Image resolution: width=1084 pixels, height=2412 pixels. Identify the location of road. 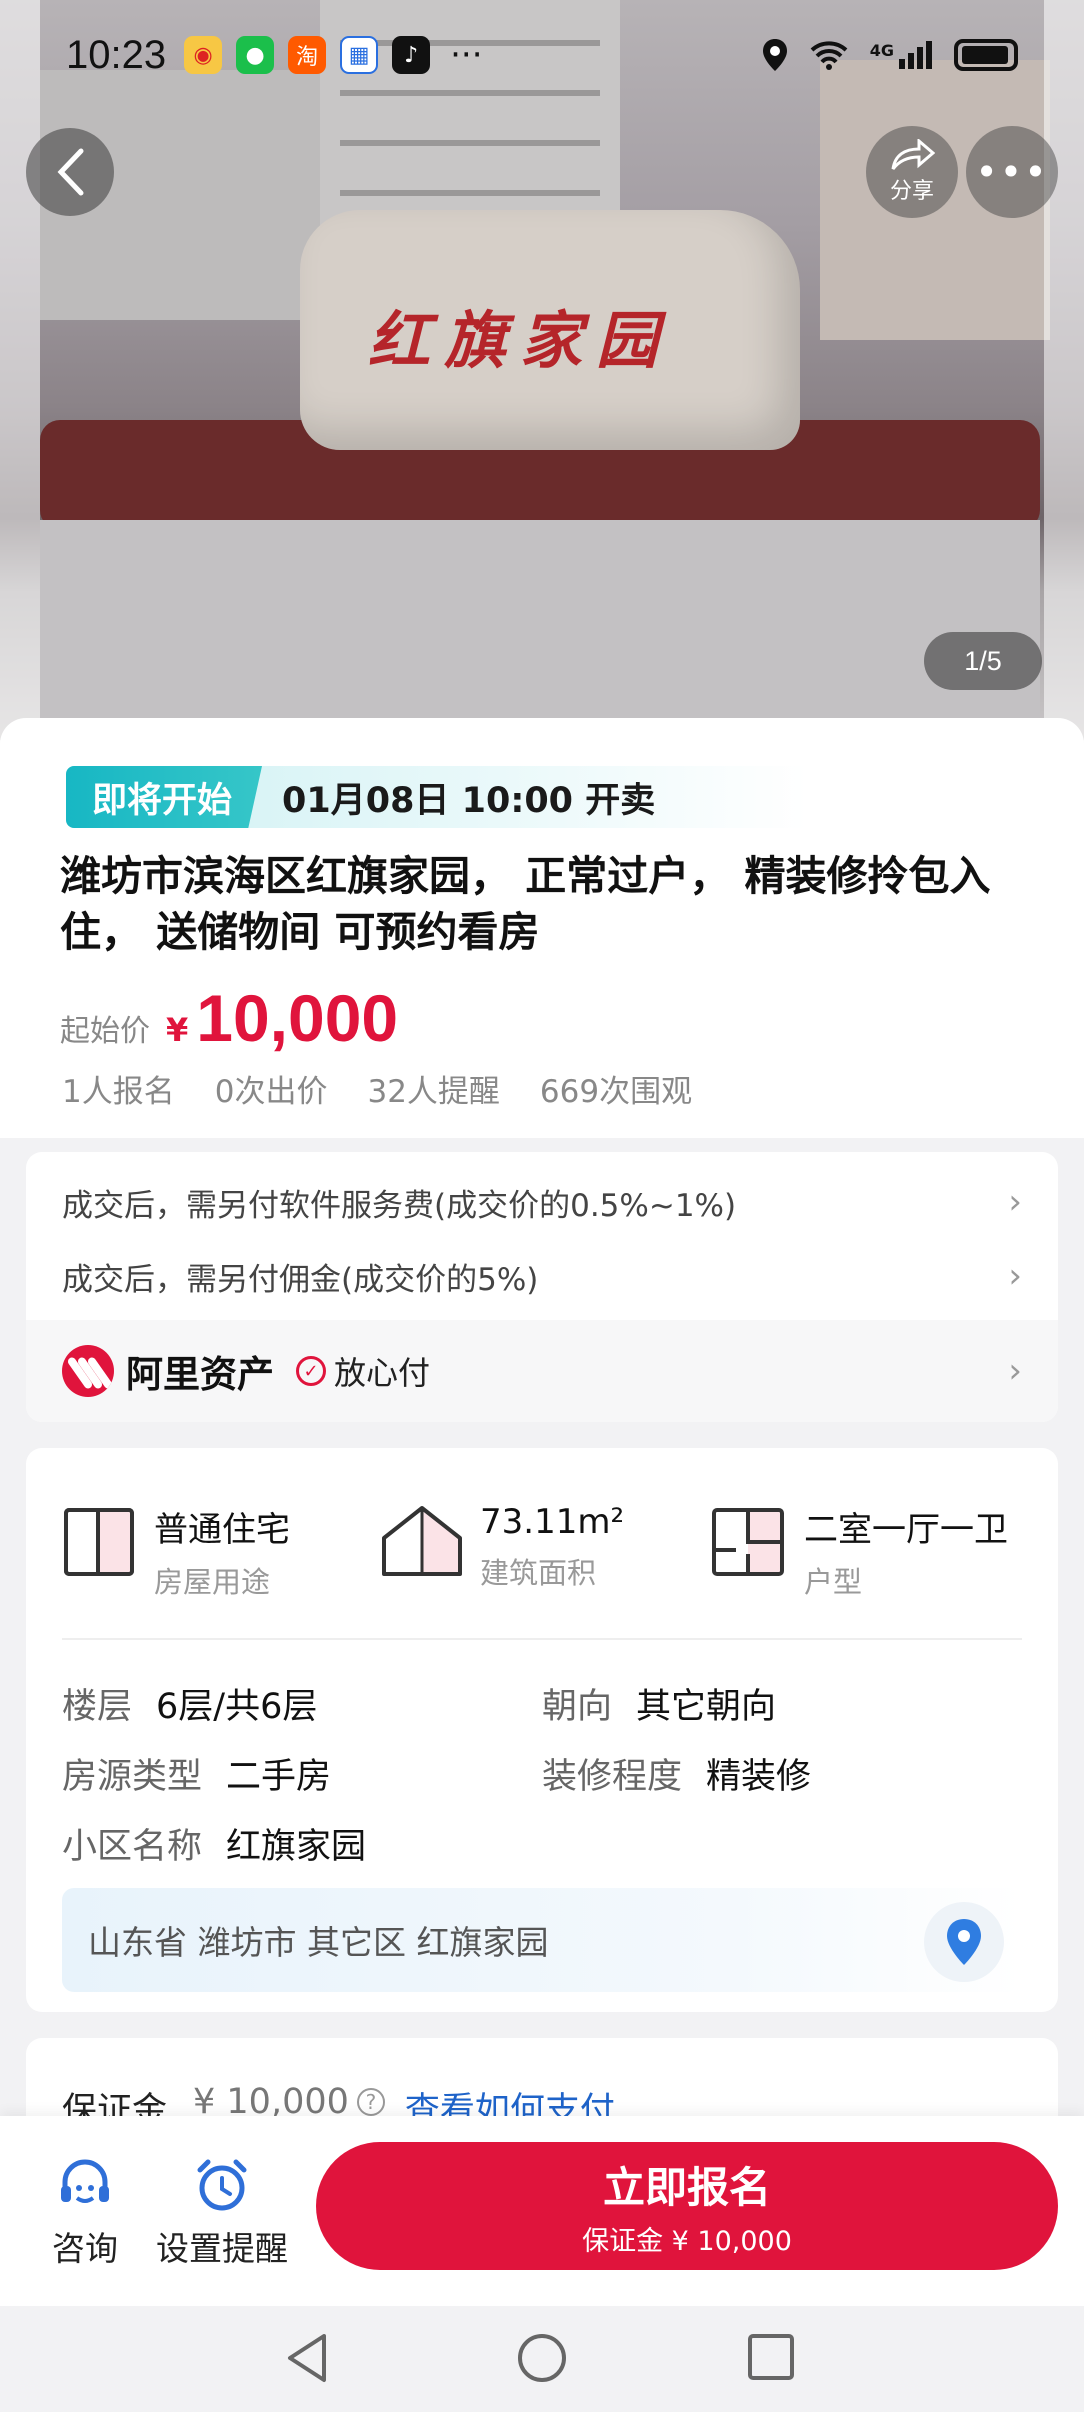
(540, 630).